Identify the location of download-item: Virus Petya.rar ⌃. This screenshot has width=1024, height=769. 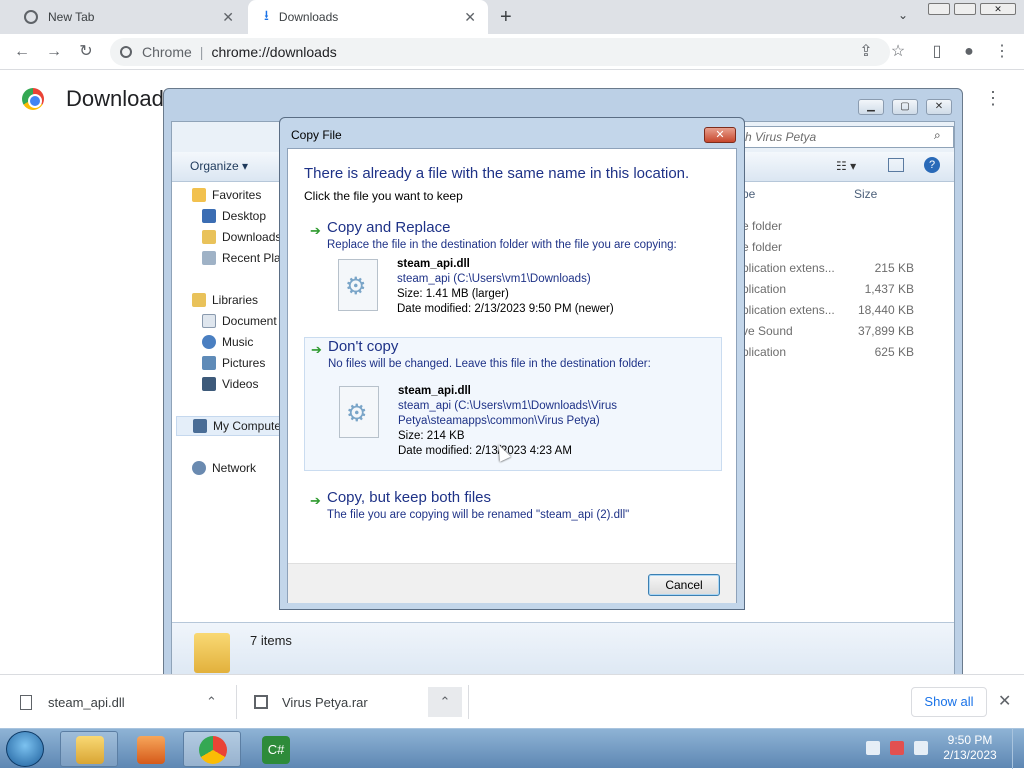
(361, 702).